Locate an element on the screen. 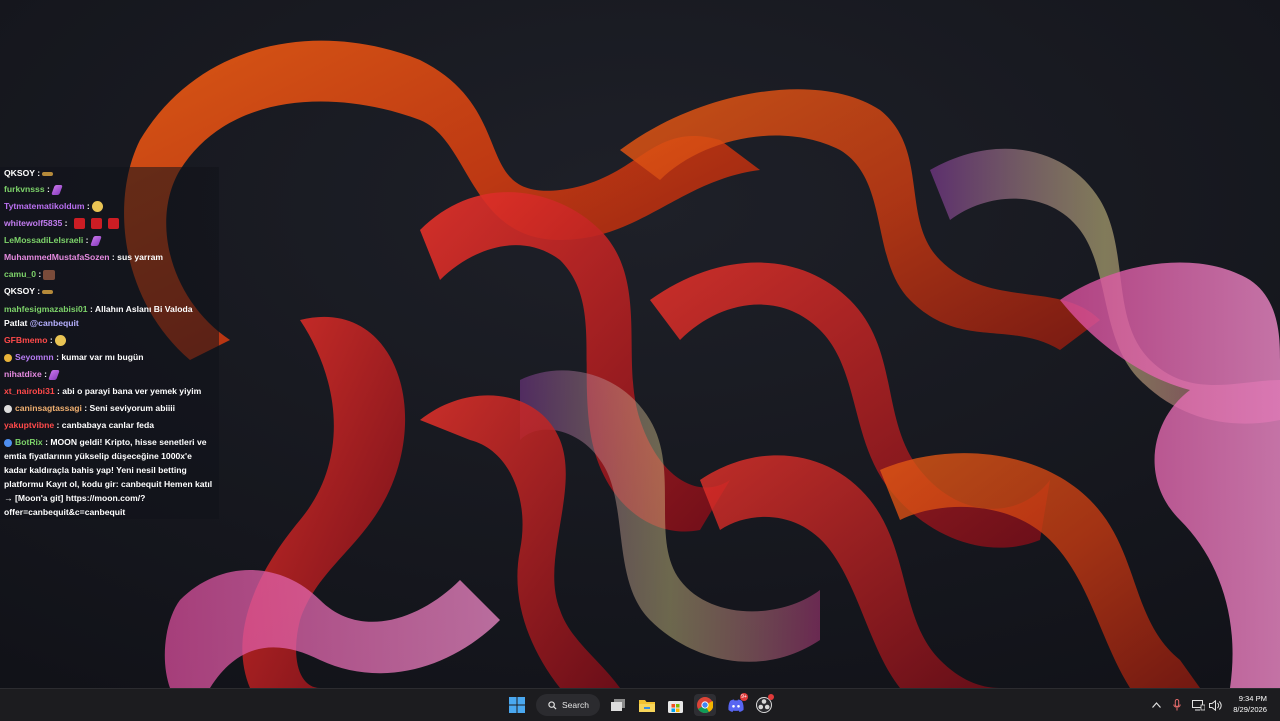  chat-message: whitewolf5835 : is located at coordinates (110, 223).